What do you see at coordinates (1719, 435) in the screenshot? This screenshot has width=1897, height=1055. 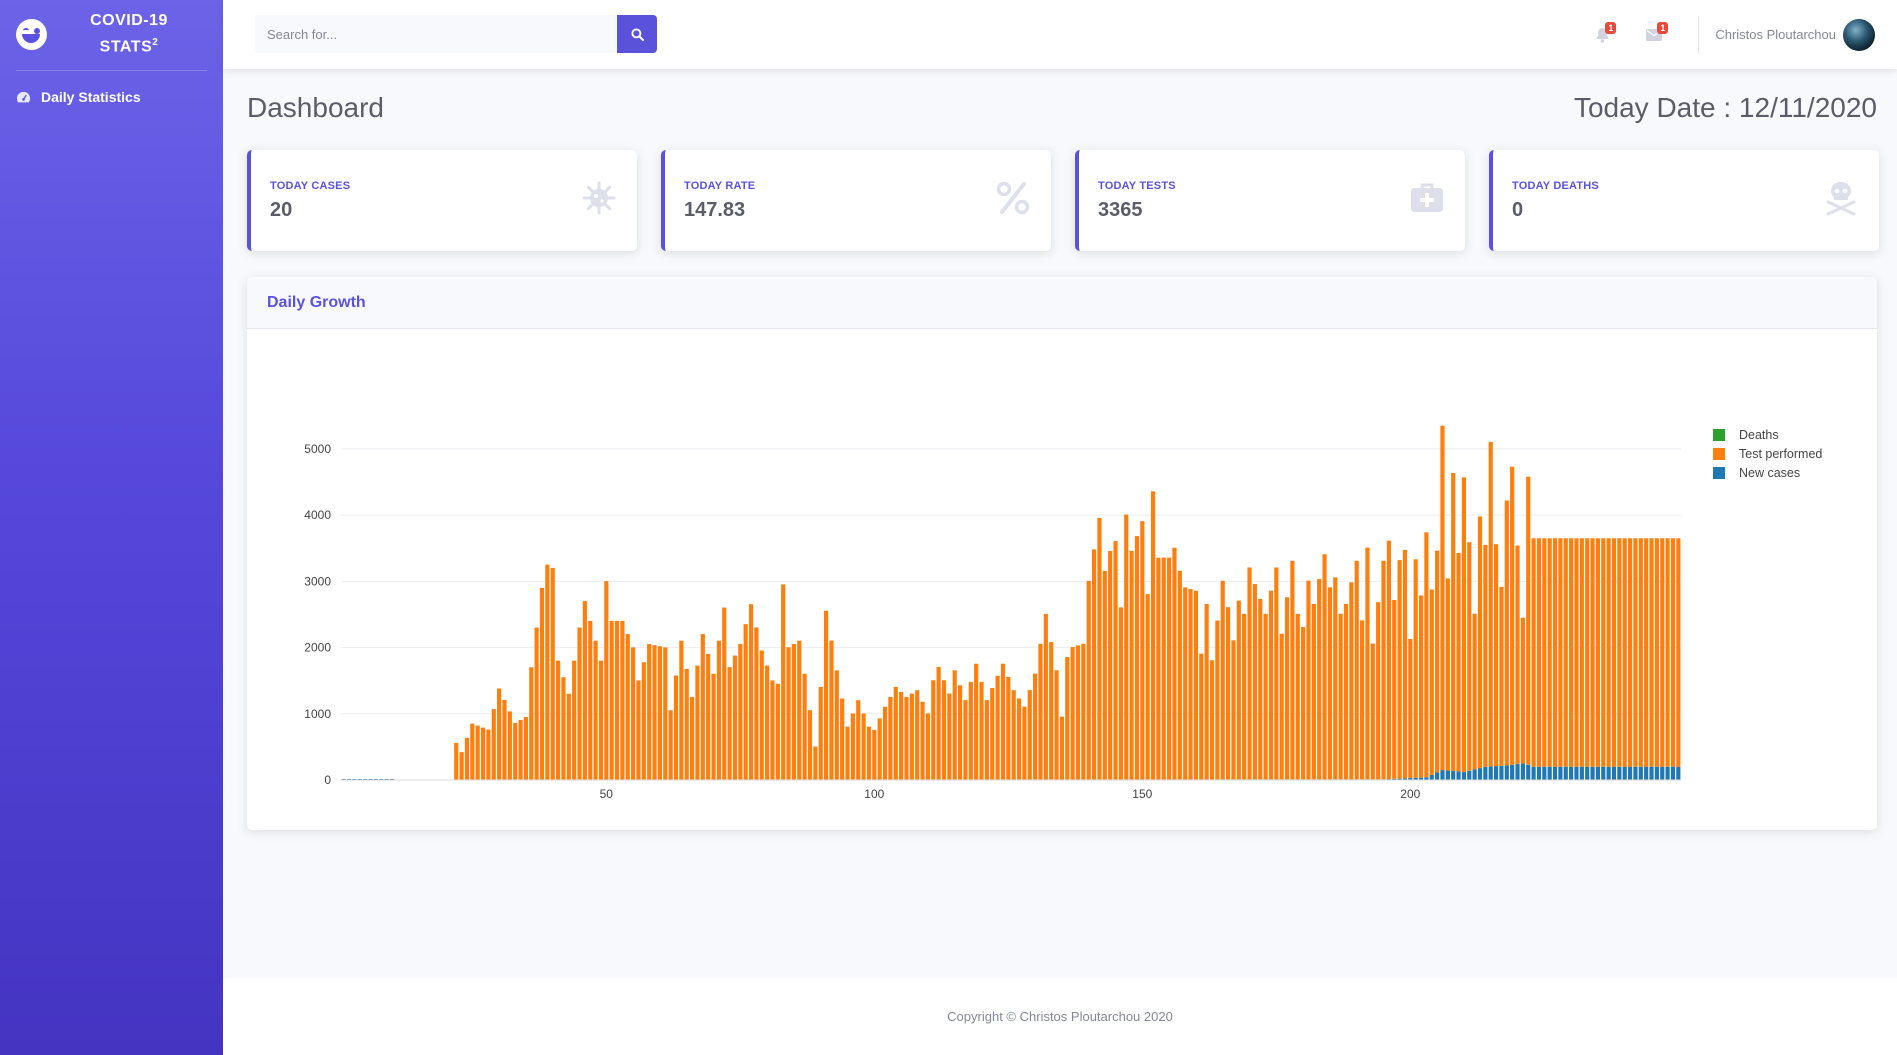 I see `legend-swatch` at bounding box center [1719, 435].